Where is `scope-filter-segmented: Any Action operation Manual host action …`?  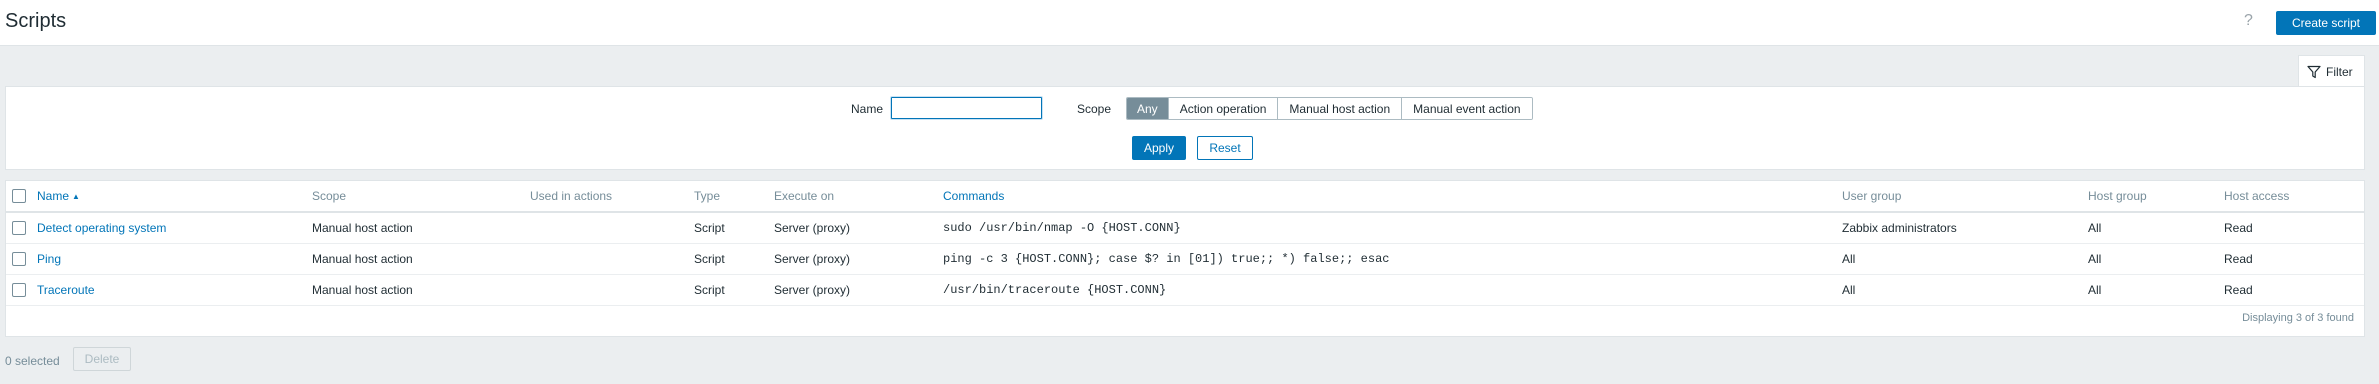 scope-filter-segmented: Any Action operation Manual host action … is located at coordinates (1329, 108).